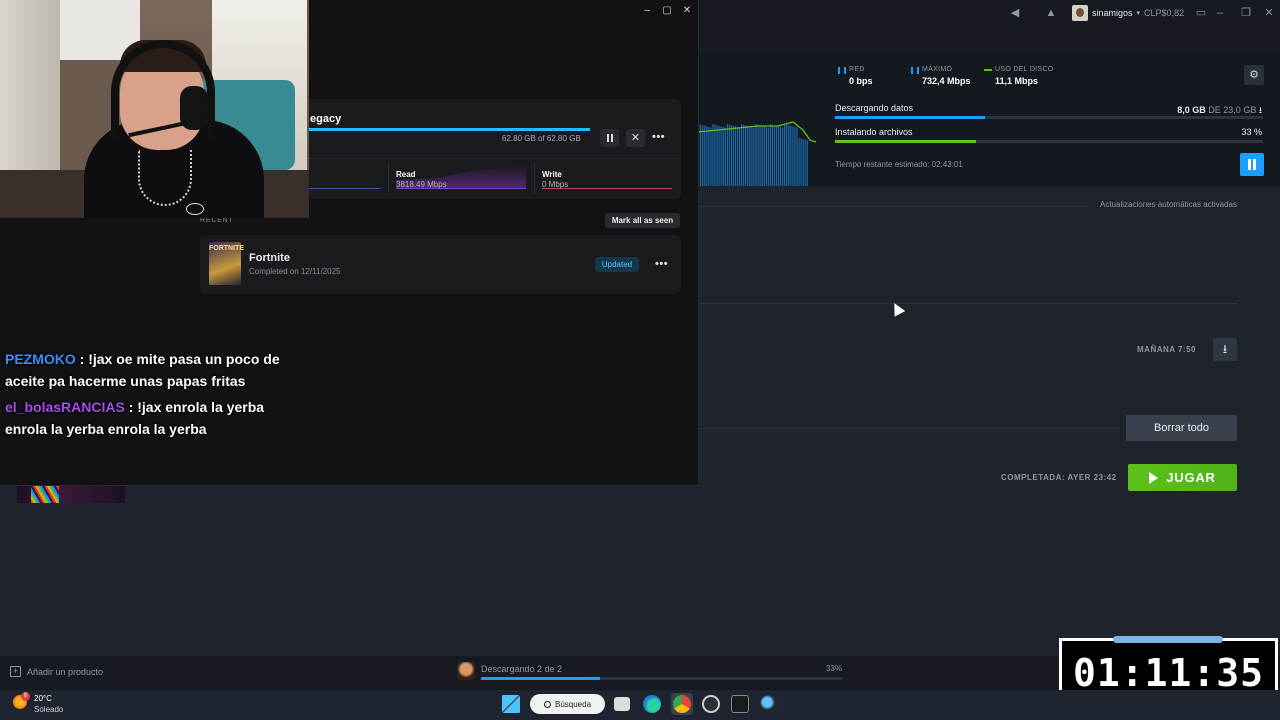 This screenshot has height=720, width=1280. Describe the element at coordinates (833, 668) in the screenshot. I see `download-status-percent: 33%` at that location.